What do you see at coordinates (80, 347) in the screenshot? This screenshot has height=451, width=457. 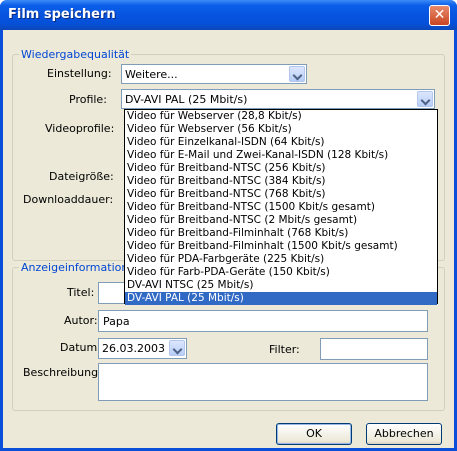 I see `datum-label: Datum:` at bounding box center [80, 347].